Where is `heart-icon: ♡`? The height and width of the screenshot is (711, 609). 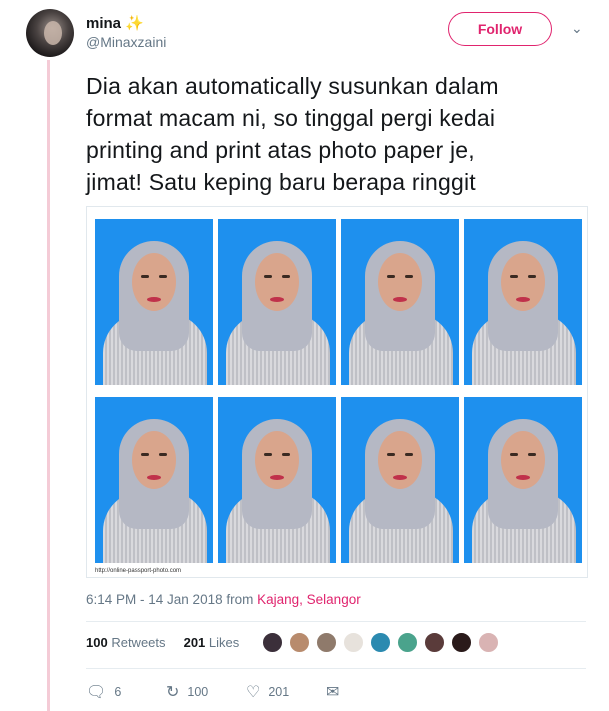 heart-icon: ♡ is located at coordinates (253, 692).